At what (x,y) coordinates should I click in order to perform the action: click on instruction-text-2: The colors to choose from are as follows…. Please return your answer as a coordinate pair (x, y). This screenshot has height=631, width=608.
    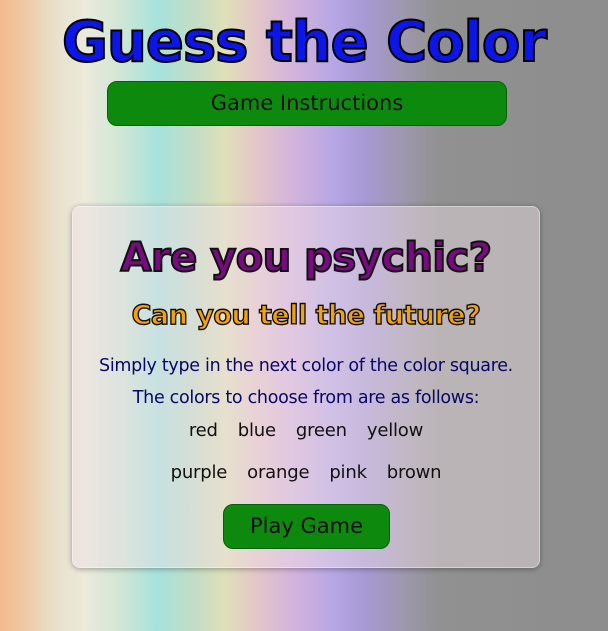
    Looking at the image, I should click on (306, 398).